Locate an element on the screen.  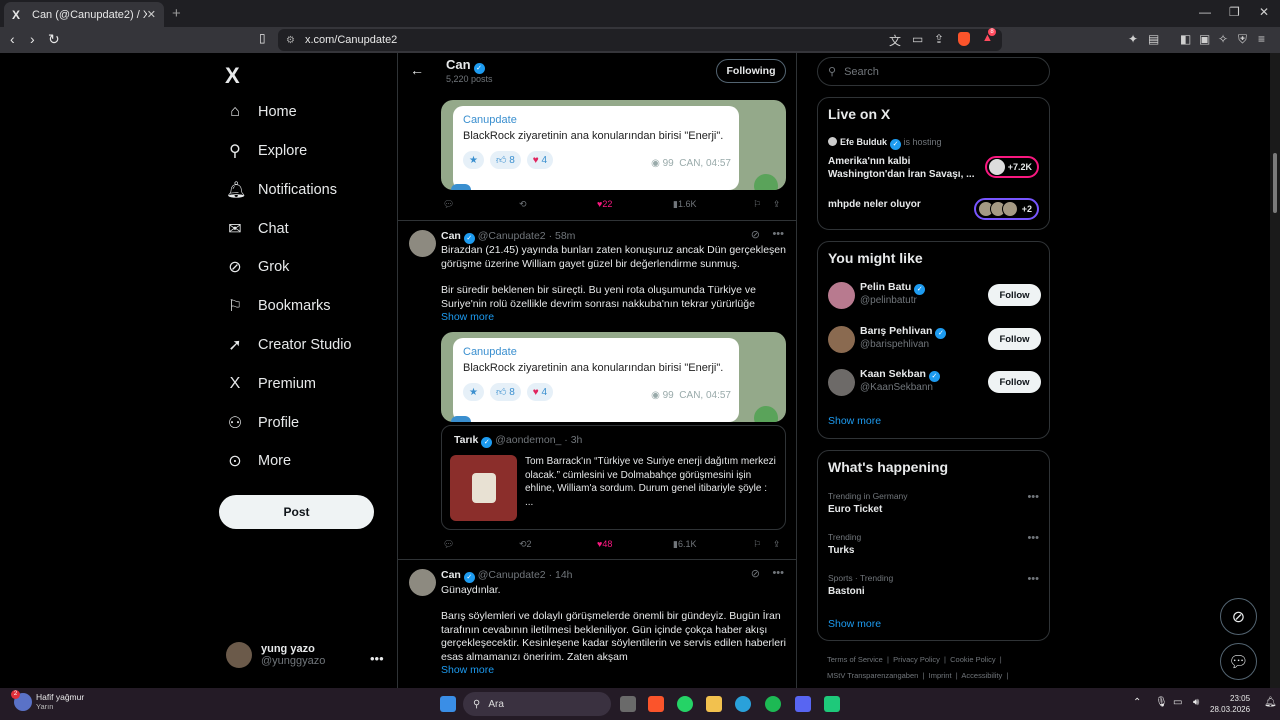
nav-bookmarks: ⚐ Bookmarks is located at coordinates (278, 306).